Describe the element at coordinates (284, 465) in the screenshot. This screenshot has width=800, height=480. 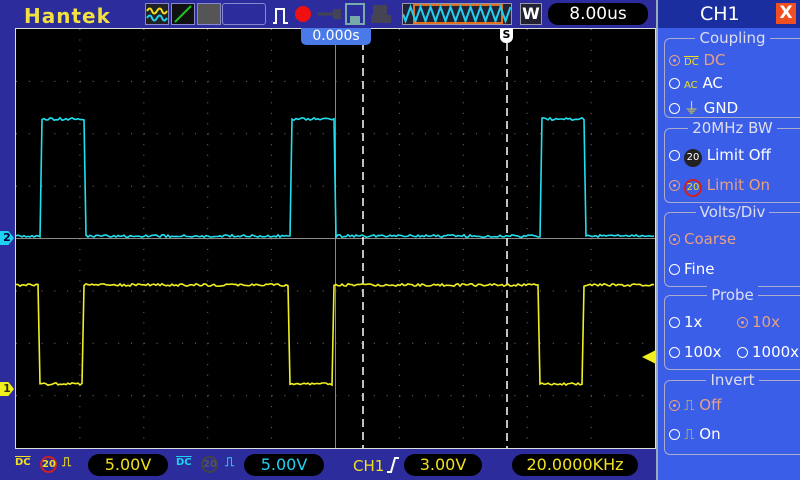
I see `ch2-volts-div: 5.00V` at that location.